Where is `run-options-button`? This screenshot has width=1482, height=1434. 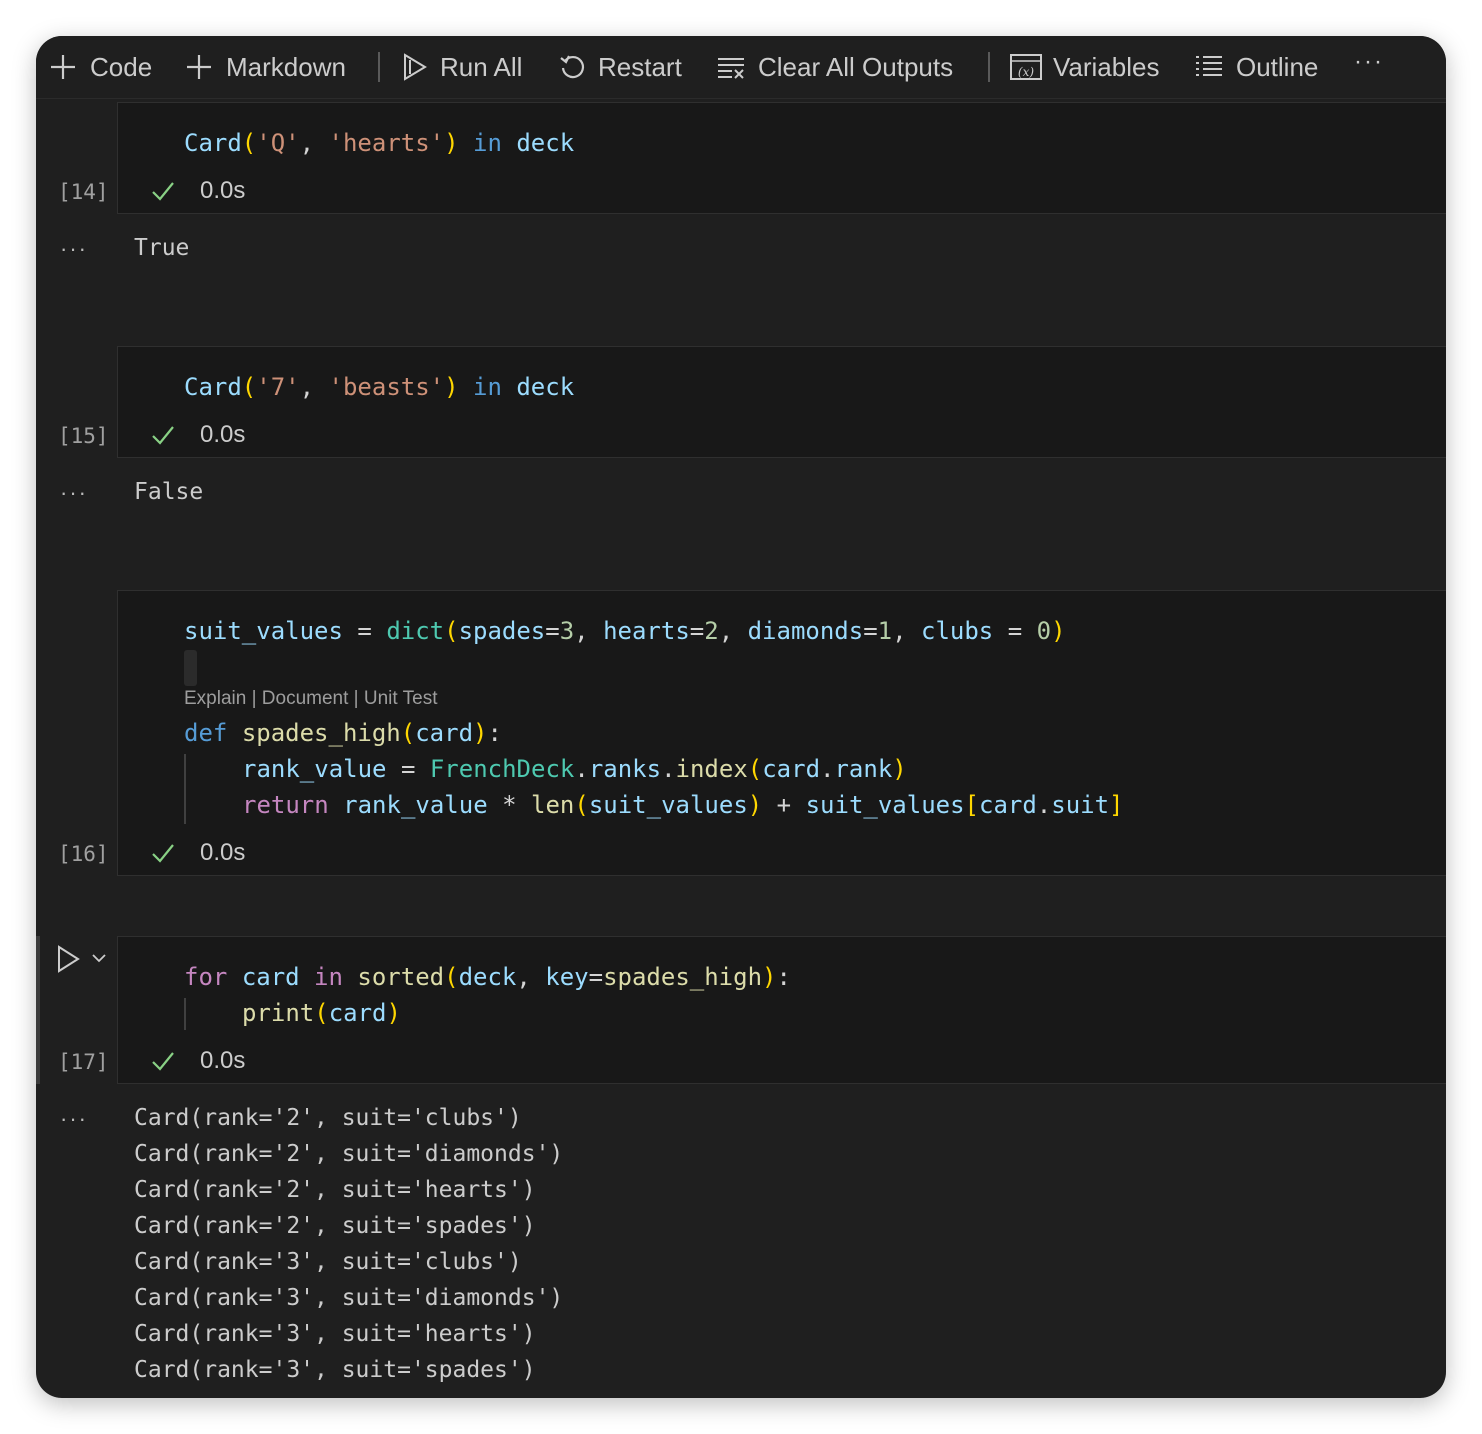
run-options-button is located at coordinates (99, 960).